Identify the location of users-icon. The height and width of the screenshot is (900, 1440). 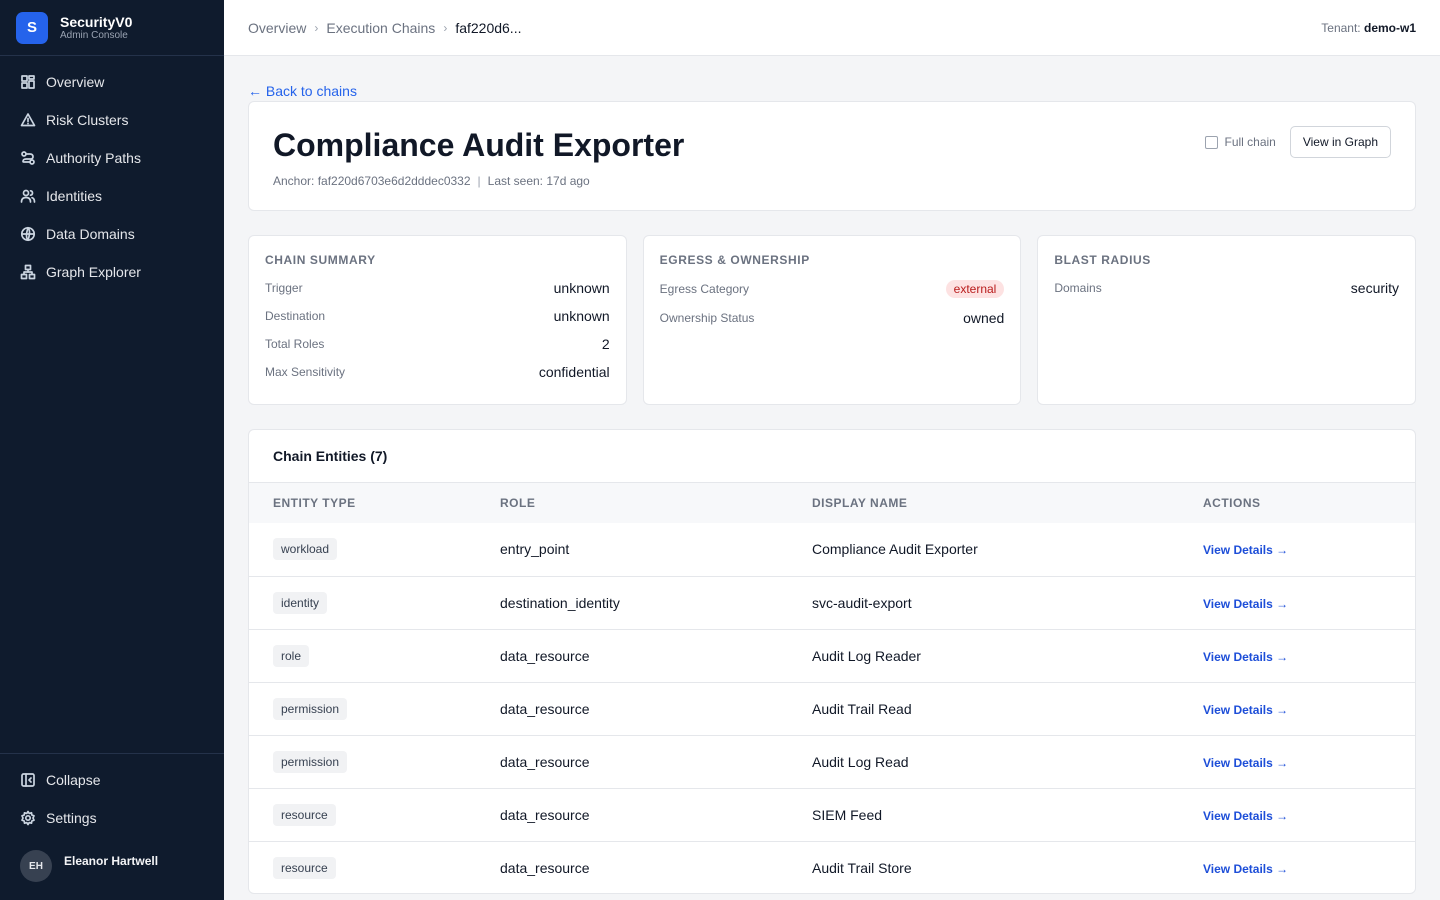
(28, 196).